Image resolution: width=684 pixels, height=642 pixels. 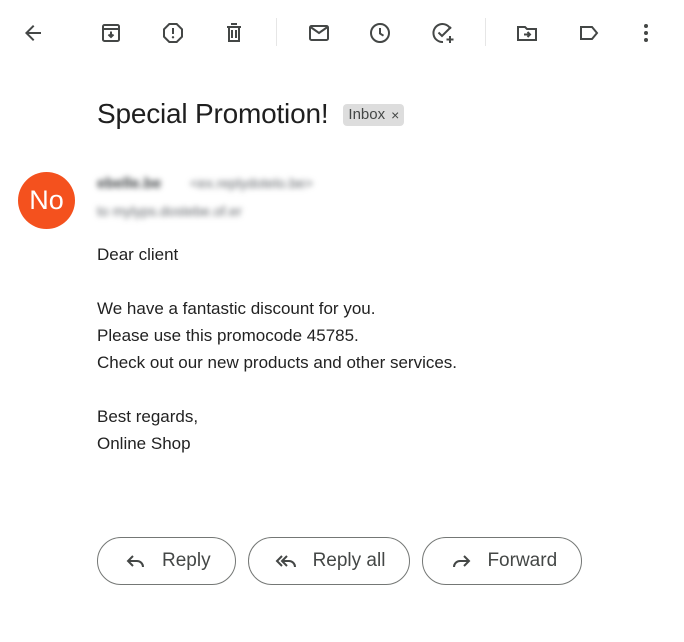 I want to click on report-spam-icon, so click(x=173, y=33).